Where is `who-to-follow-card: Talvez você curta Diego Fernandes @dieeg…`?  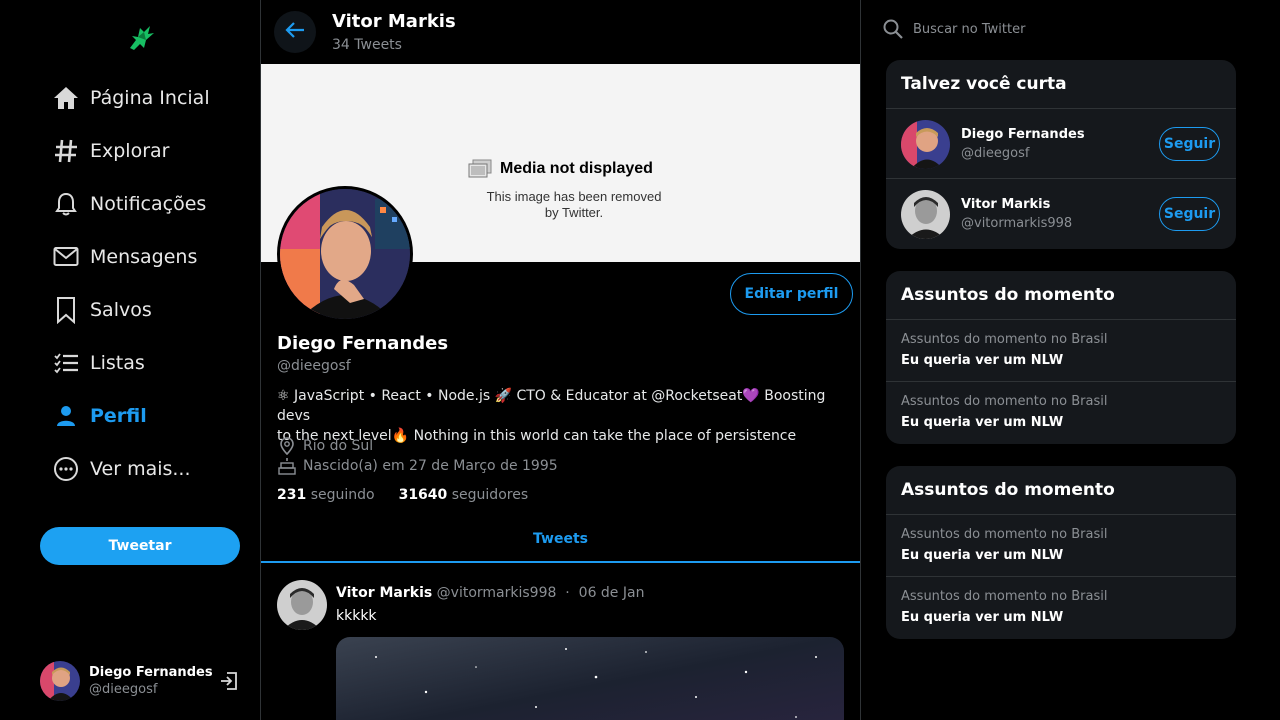
who-to-follow-card: Talvez você curta Diego Fernandes @dieeg… is located at coordinates (1061, 154).